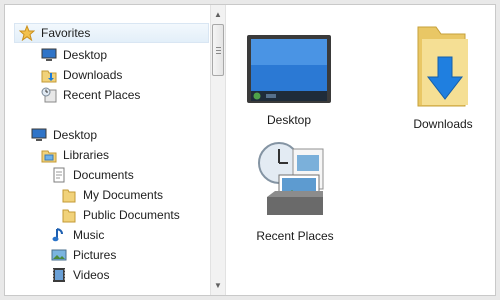 The width and height of the screenshot is (500, 300). Describe the element at coordinates (295, 236) in the screenshot. I see `tile-recent-places-label: Recent Places` at that location.